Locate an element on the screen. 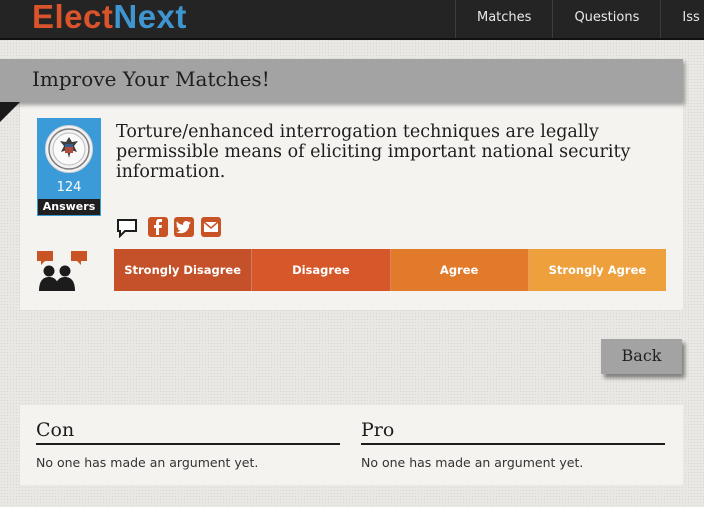 The height and width of the screenshot is (507, 704). agree-button: Agree is located at coordinates (459, 270).